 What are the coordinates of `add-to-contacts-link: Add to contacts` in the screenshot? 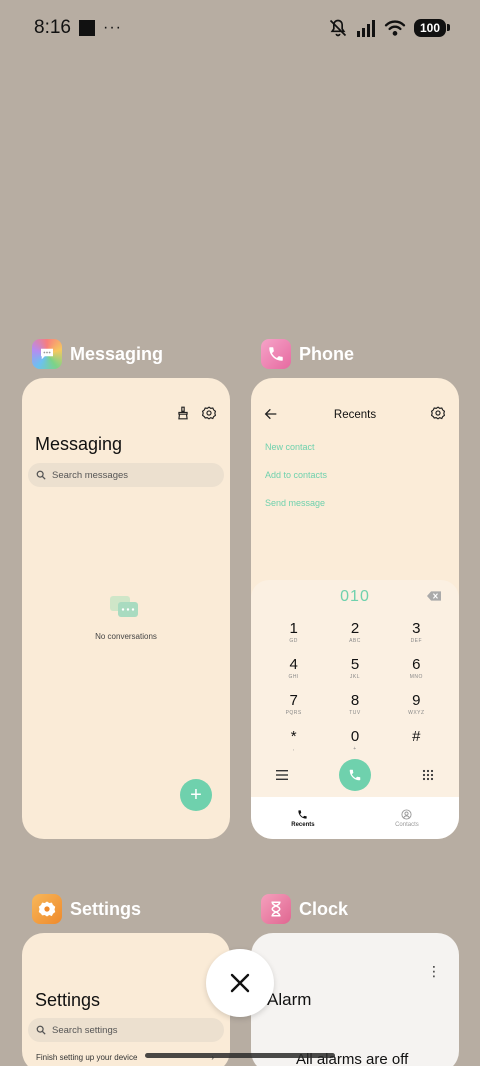 It's located at (296, 475).